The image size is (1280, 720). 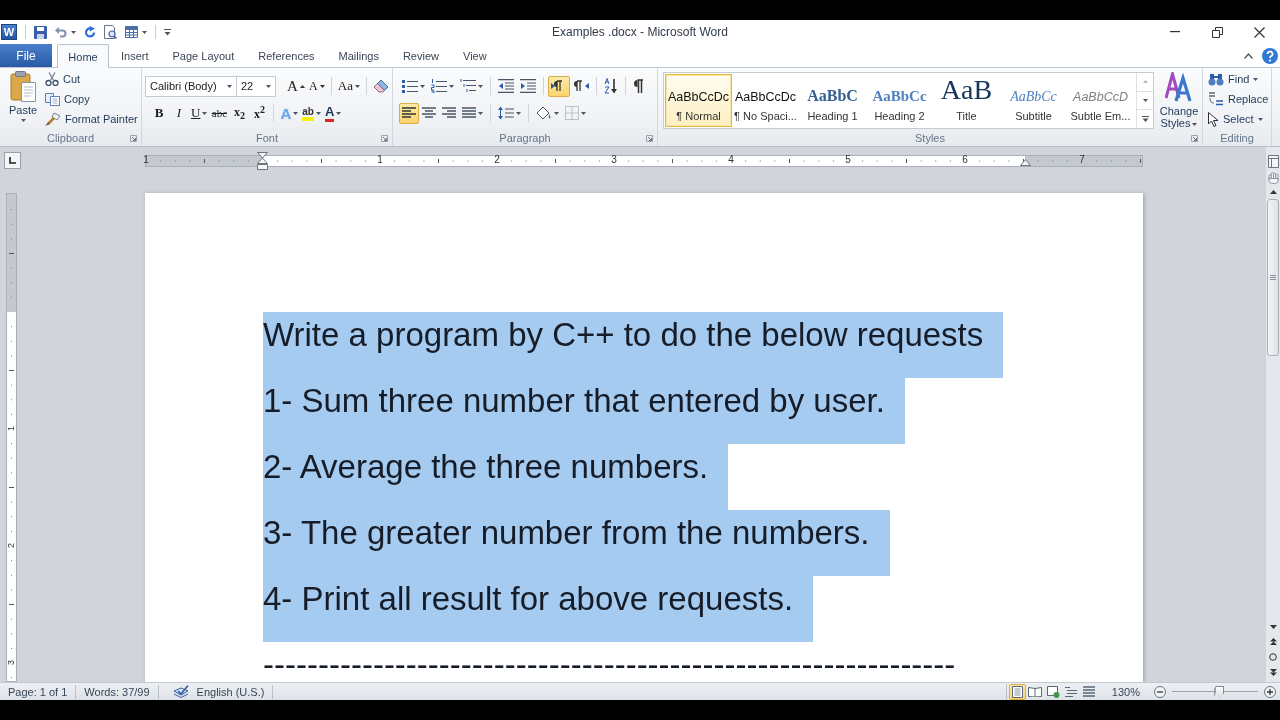 What do you see at coordinates (584, 411) in the screenshot?
I see `document-paragraph: 1- Sum three number that entered by user.` at bounding box center [584, 411].